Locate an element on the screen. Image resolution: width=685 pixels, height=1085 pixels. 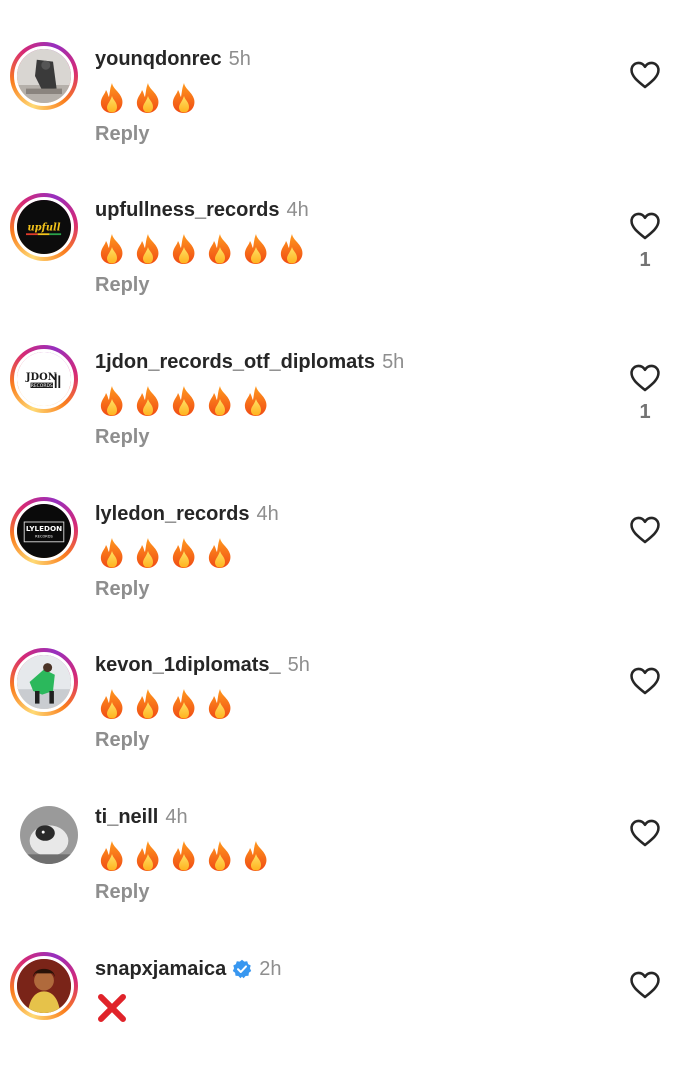
comment-item: ti_neill 4h Reply is located at coordinates (342, 863).